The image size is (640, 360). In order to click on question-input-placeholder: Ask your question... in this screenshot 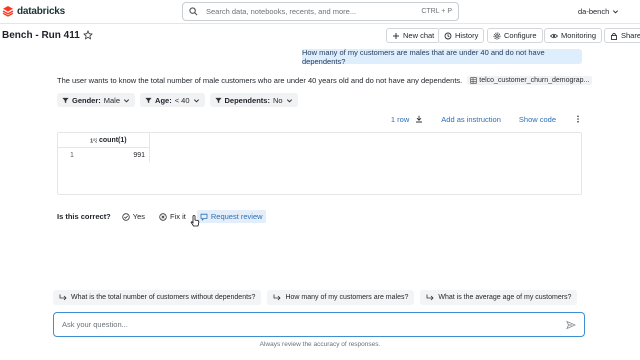, I will do `click(95, 324)`.